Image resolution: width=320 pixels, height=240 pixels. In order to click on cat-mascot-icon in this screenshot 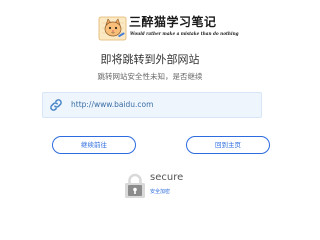, I will do `click(112, 28)`.